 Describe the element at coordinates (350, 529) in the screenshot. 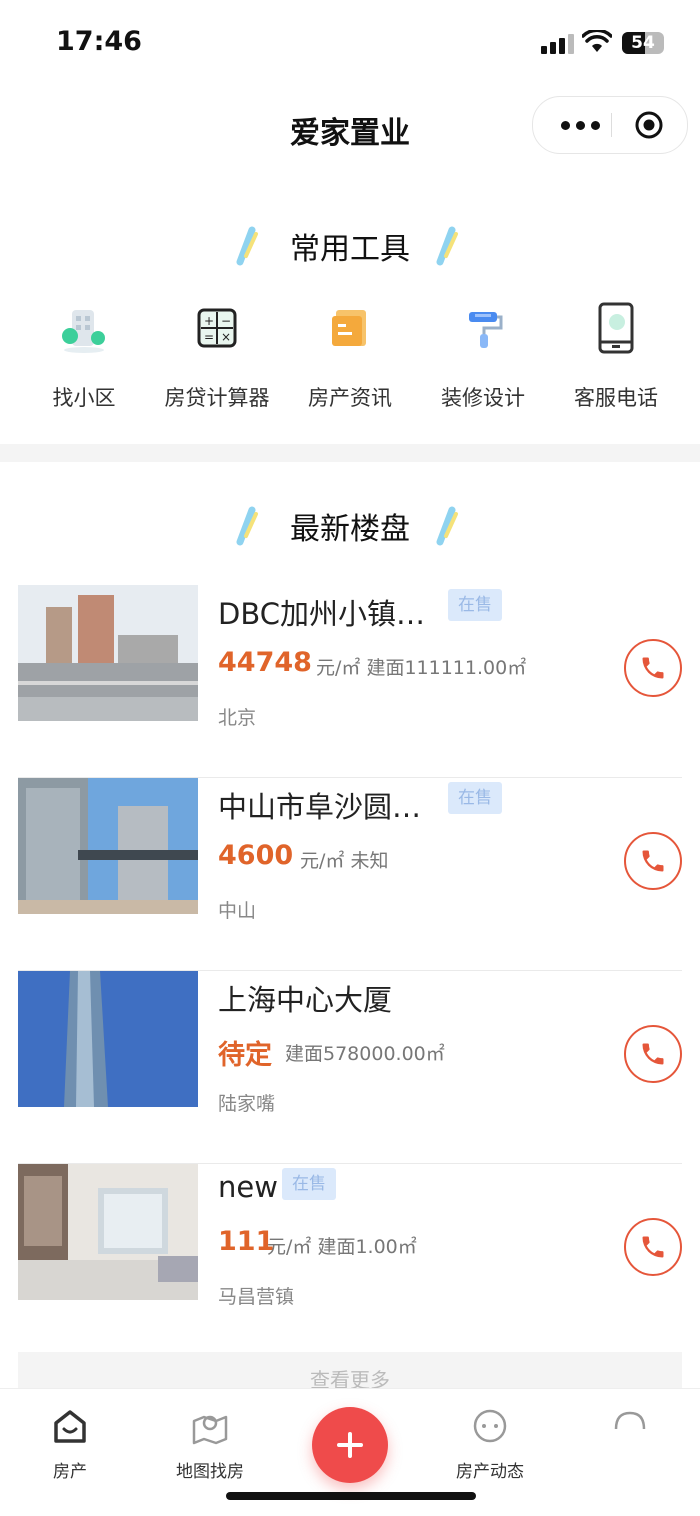

I see `listings-section-title: 最新楼盘` at that location.